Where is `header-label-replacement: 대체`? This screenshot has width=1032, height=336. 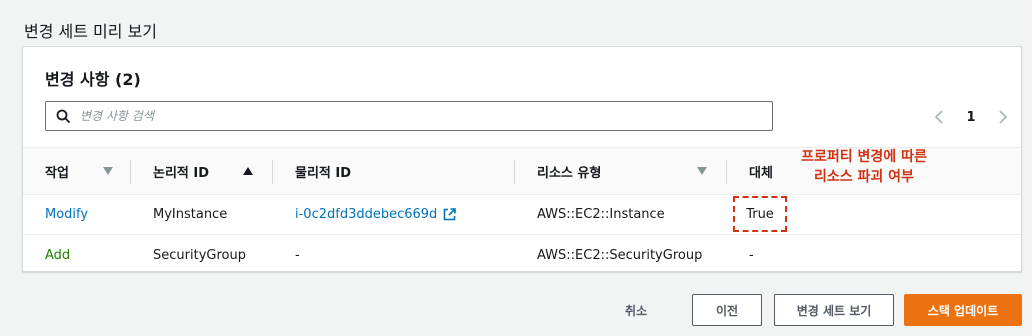 header-label-replacement: 대체 is located at coordinates (761, 173).